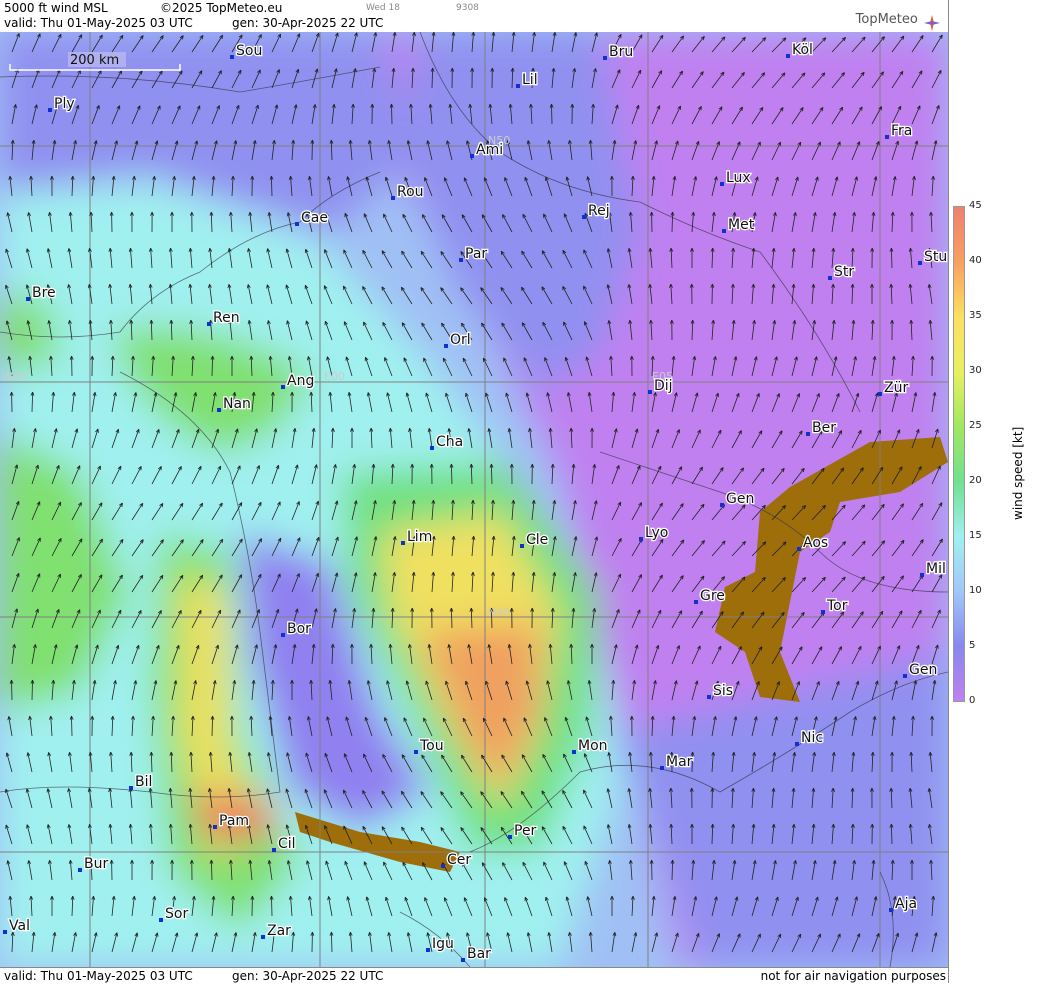  I want to click on legend-tick: 35, so click(975, 315).